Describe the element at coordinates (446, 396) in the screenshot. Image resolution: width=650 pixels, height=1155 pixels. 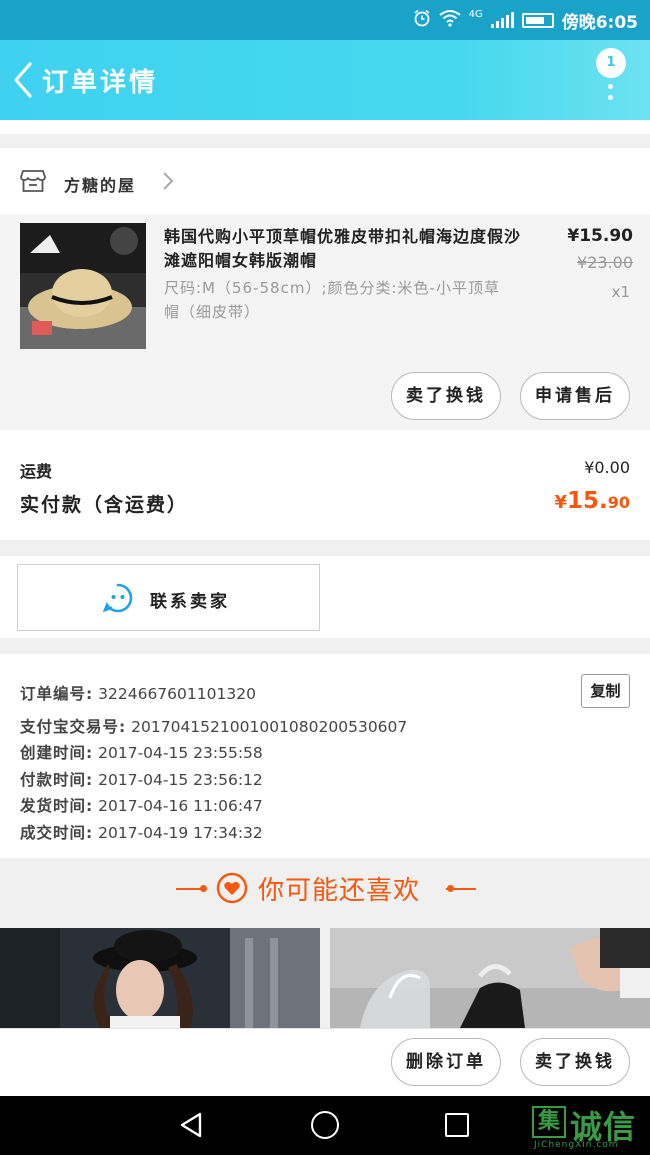
I see `resell-button: 卖了换钱` at that location.